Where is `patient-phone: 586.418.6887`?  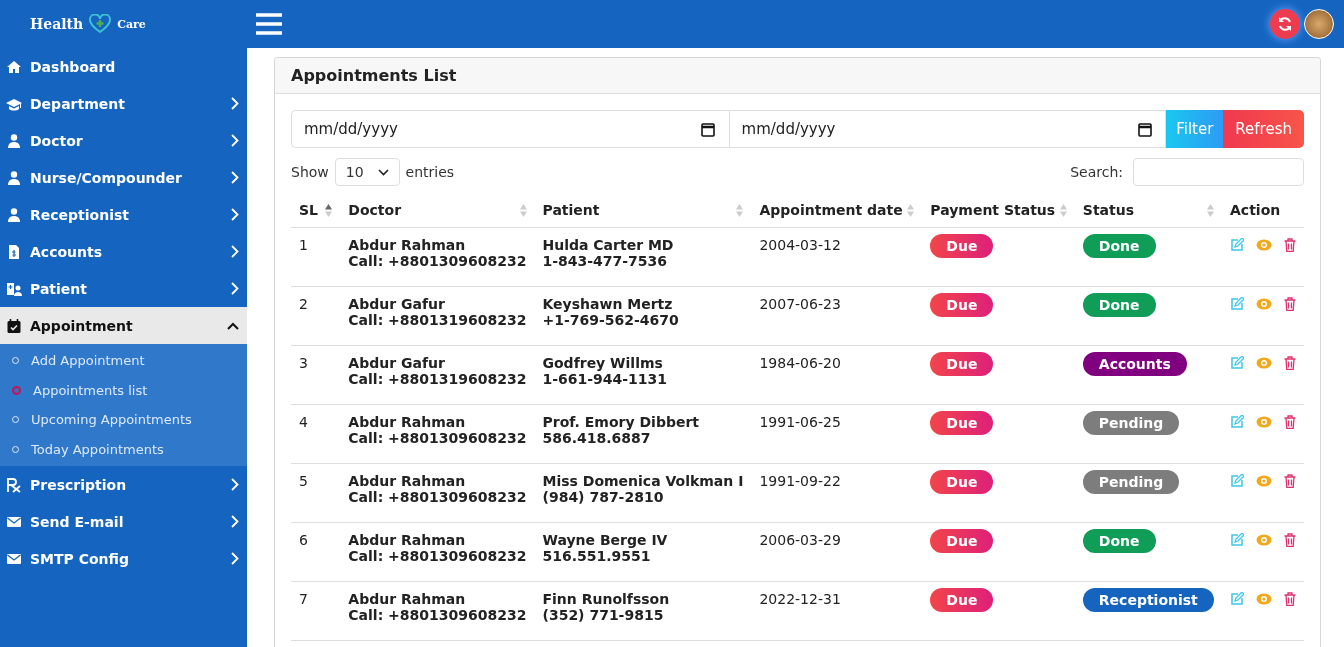
patient-phone: 586.418.6887 is located at coordinates (597, 438).